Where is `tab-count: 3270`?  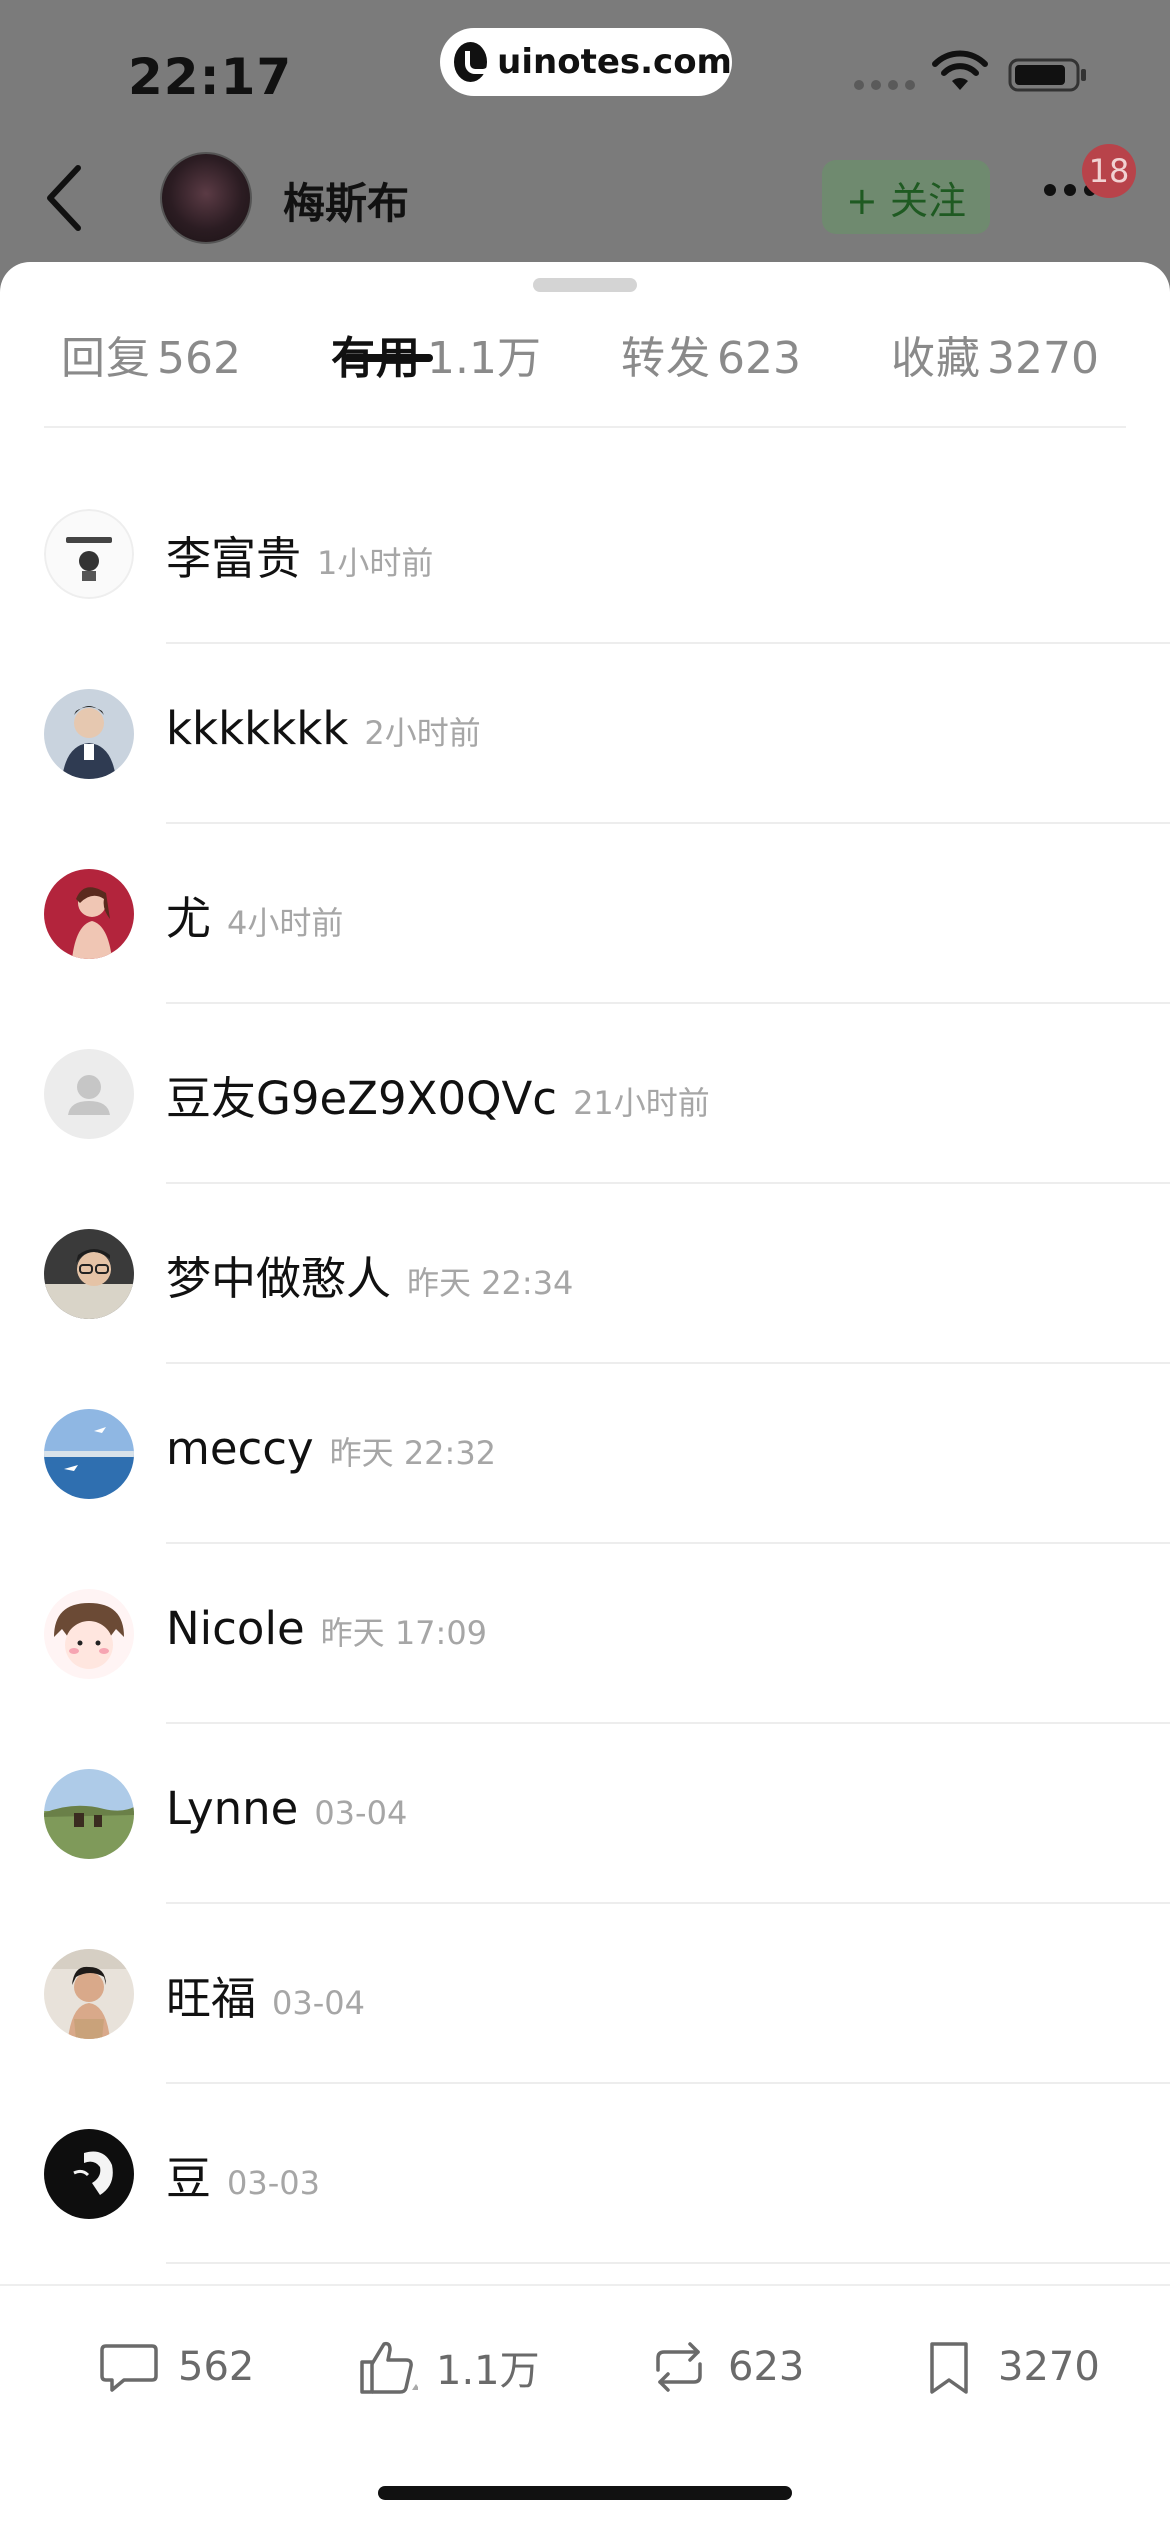
tab-count: 3270 is located at coordinates (1043, 358).